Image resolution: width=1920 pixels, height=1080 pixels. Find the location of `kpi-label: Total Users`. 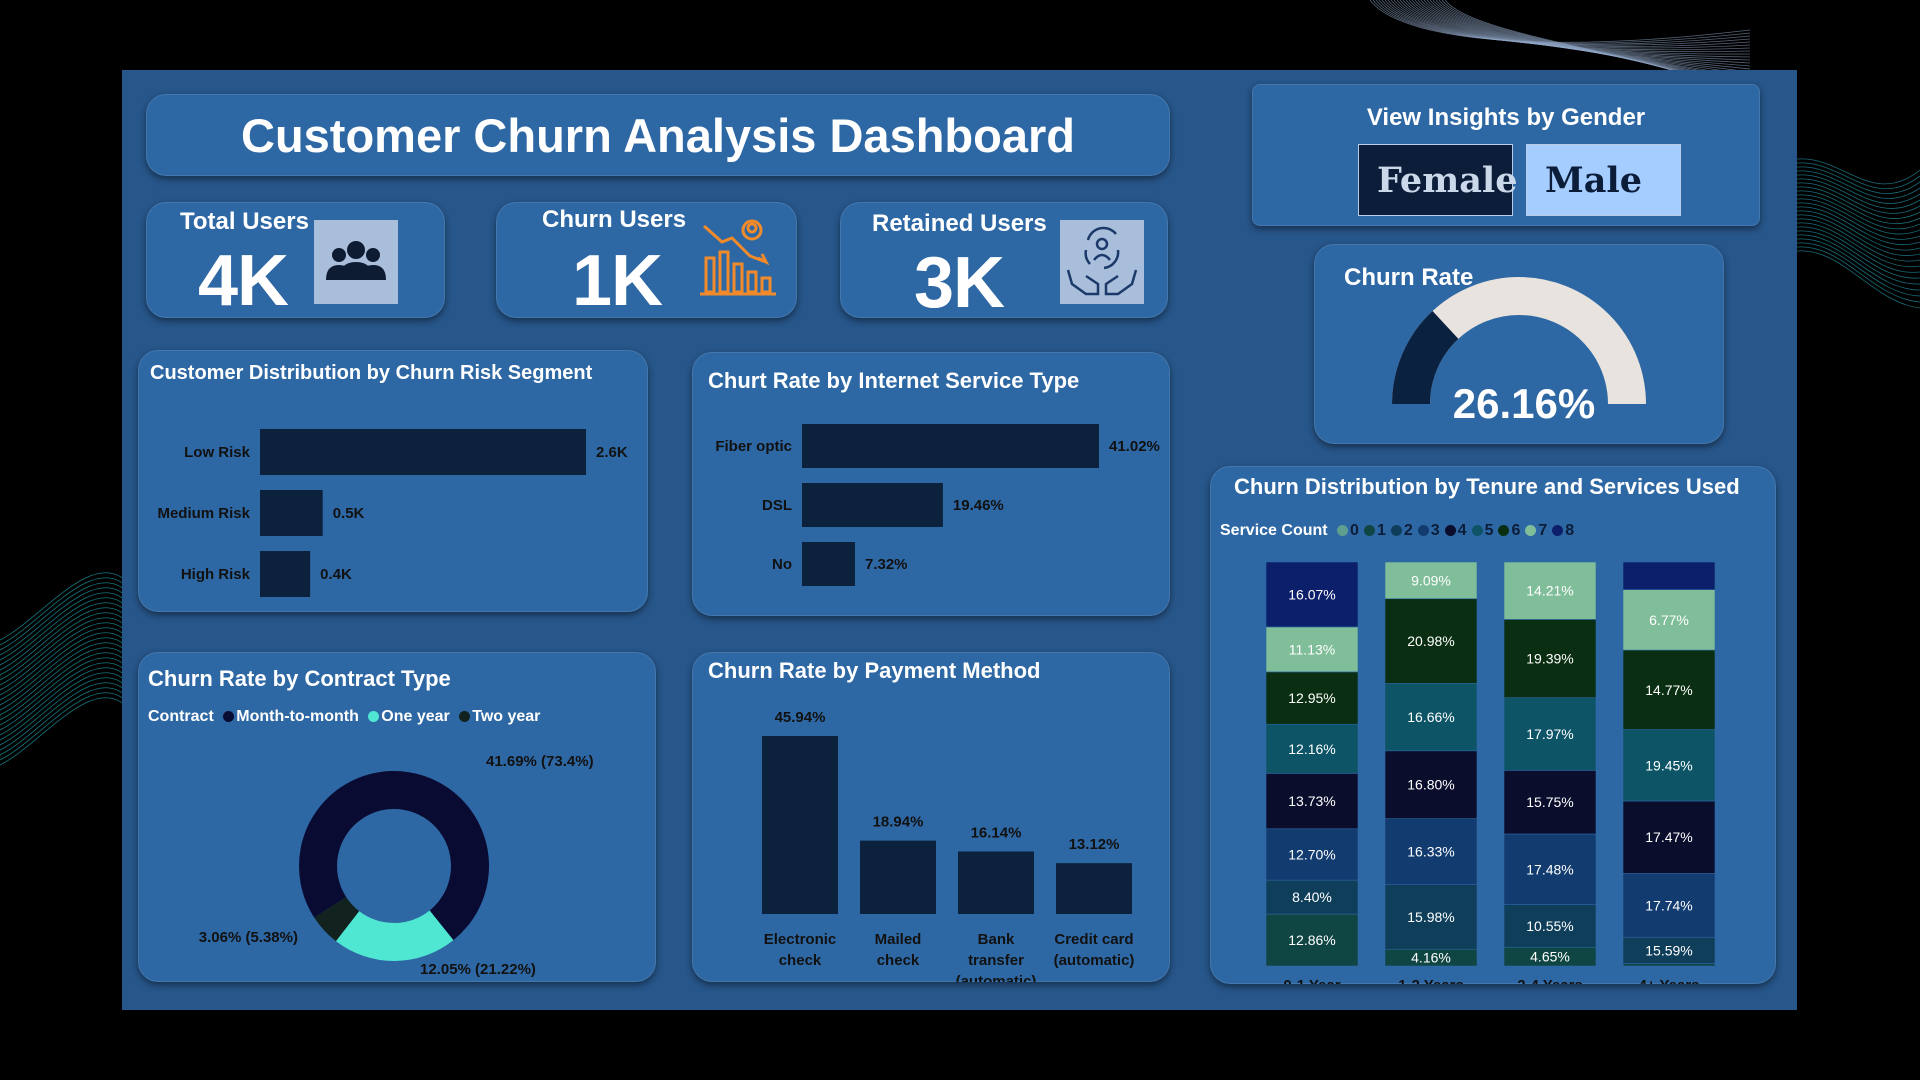

kpi-label: Total Users is located at coordinates (244, 221).